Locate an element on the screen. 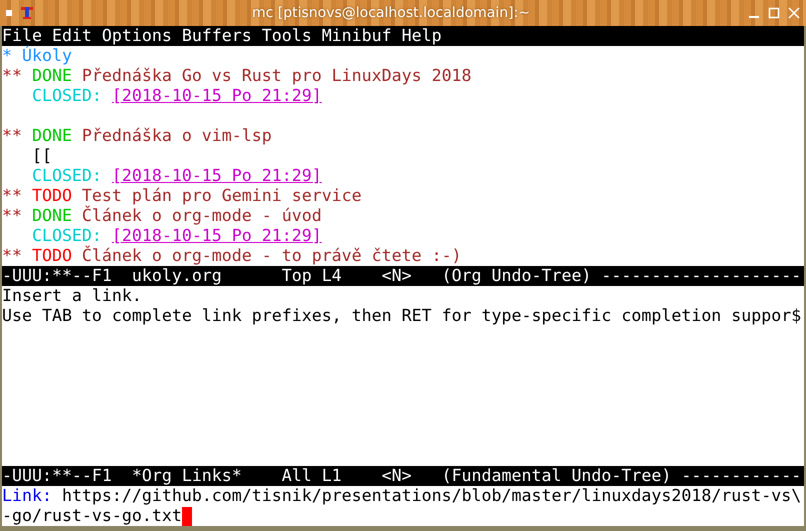  minibuffer-prompt: Link: is located at coordinates (27, 496).